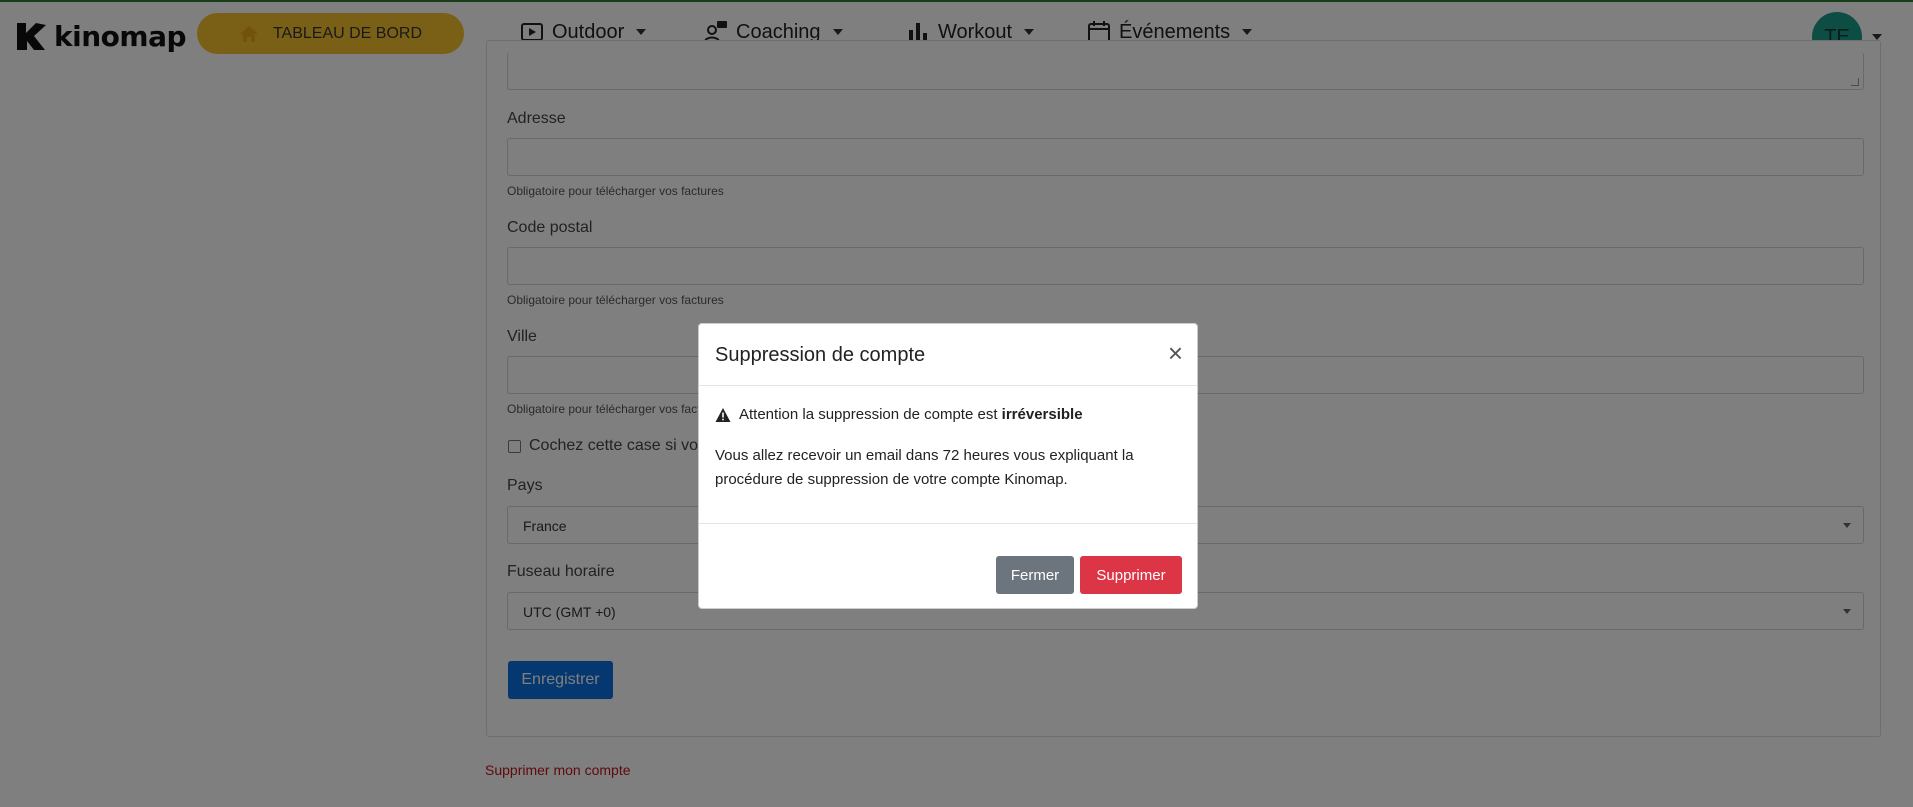 This screenshot has width=1913, height=807. I want to click on modal-header: Suppression de compte ×, so click(948, 355).